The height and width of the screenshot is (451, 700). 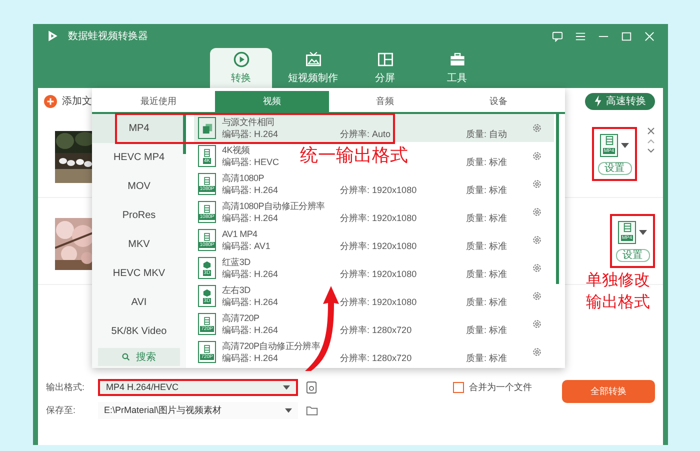 I want to click on format-item: MKV, so click(x=139, y=244).